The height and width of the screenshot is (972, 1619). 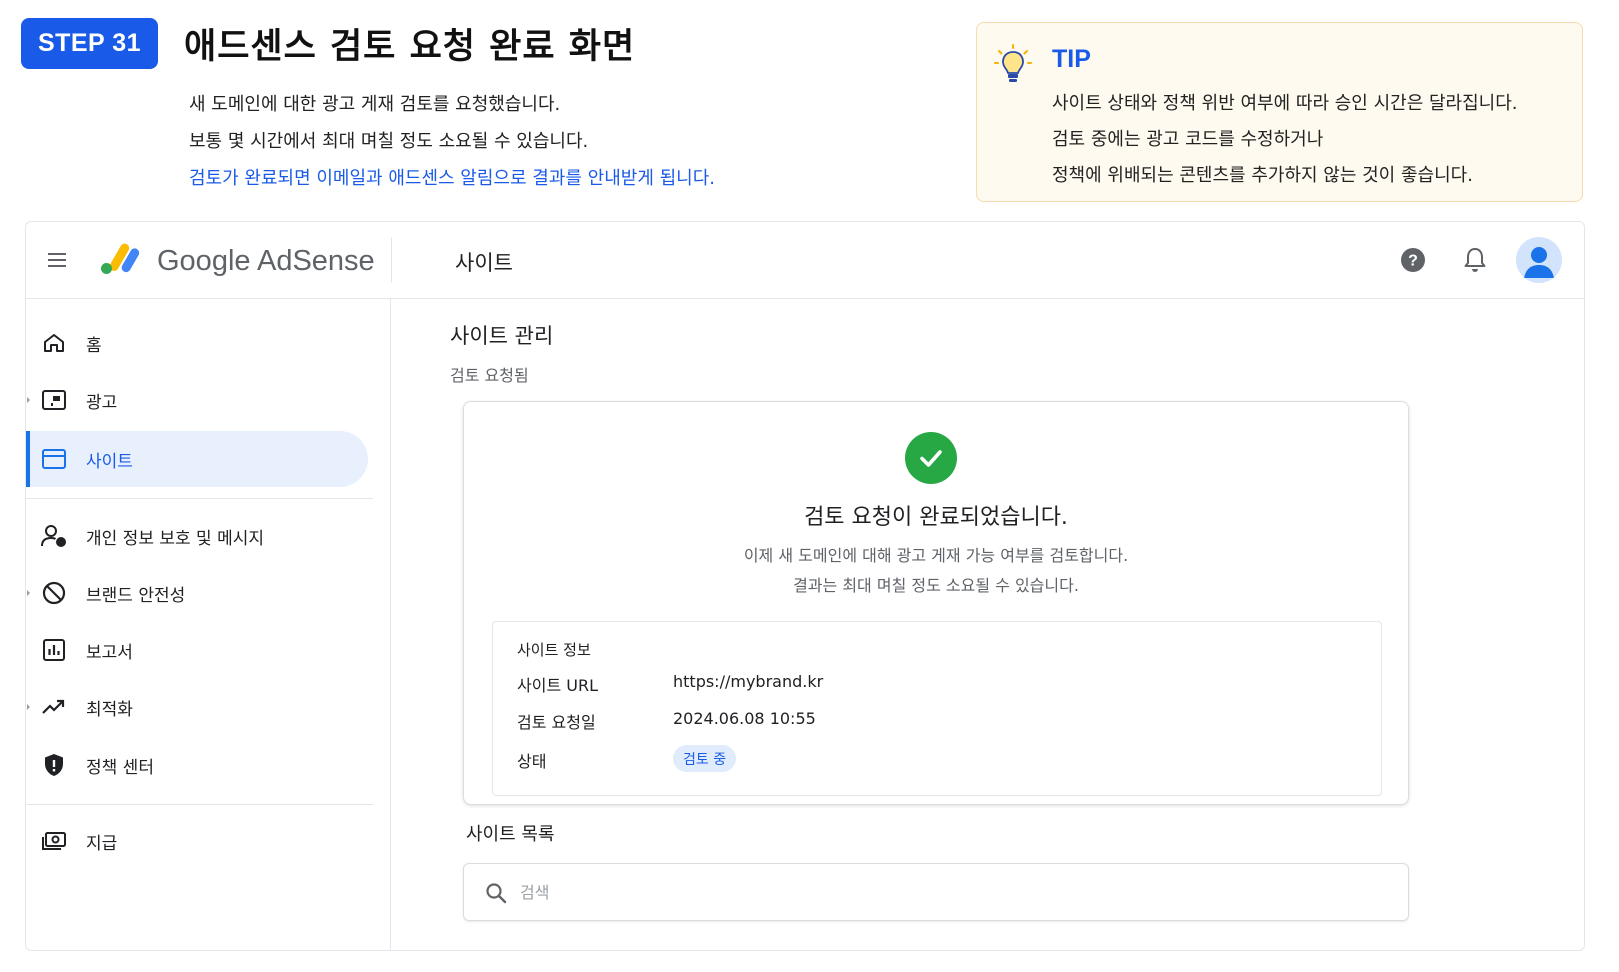 What do you see at coordinates (54, 650) in the screenshot?
I see `reports-icon` at bounding box center [54, 650].